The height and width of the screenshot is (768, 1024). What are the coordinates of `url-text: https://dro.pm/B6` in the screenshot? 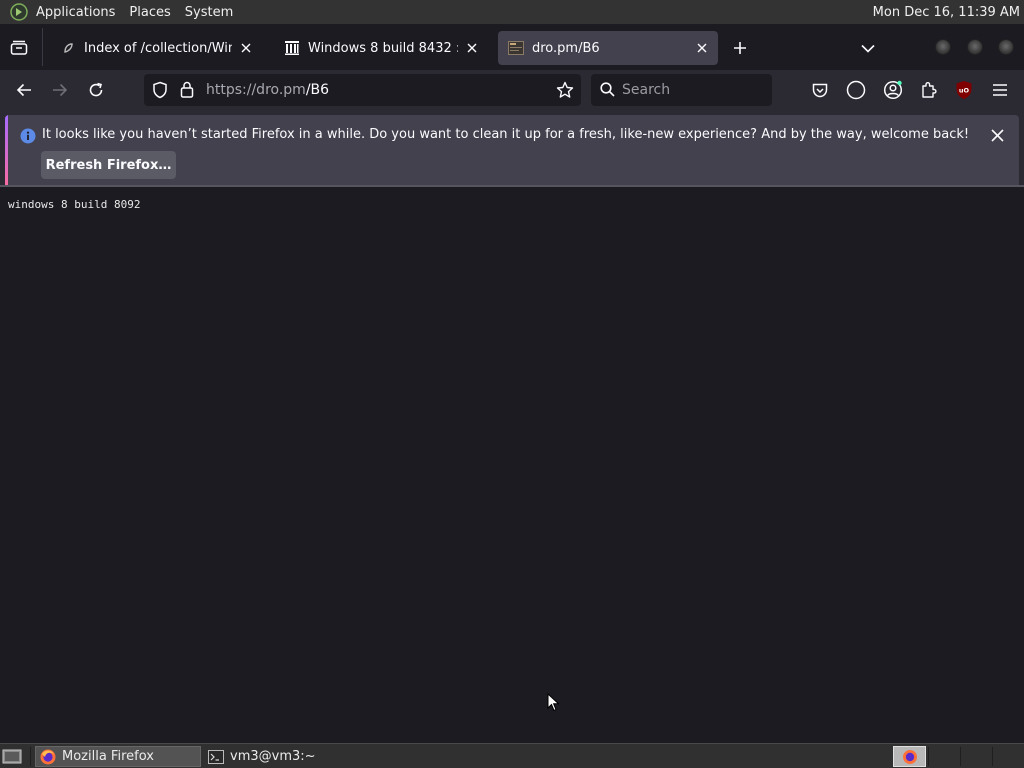 It's located at (267, 90).